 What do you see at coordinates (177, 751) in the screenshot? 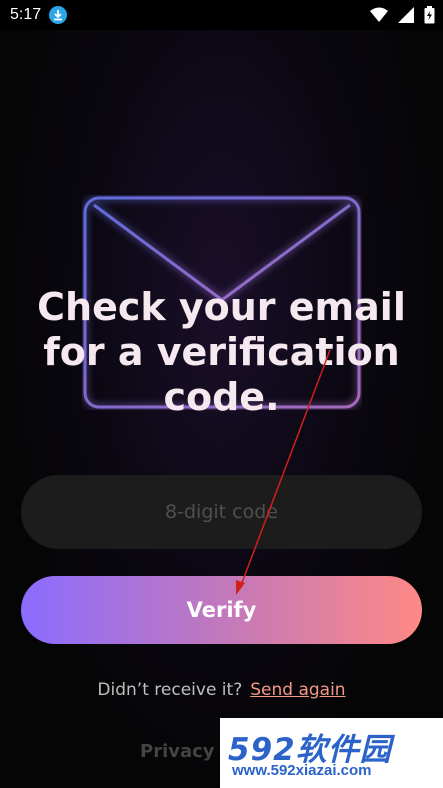
I see `privacy-link: Privacy` at bounding box center [177, 751].